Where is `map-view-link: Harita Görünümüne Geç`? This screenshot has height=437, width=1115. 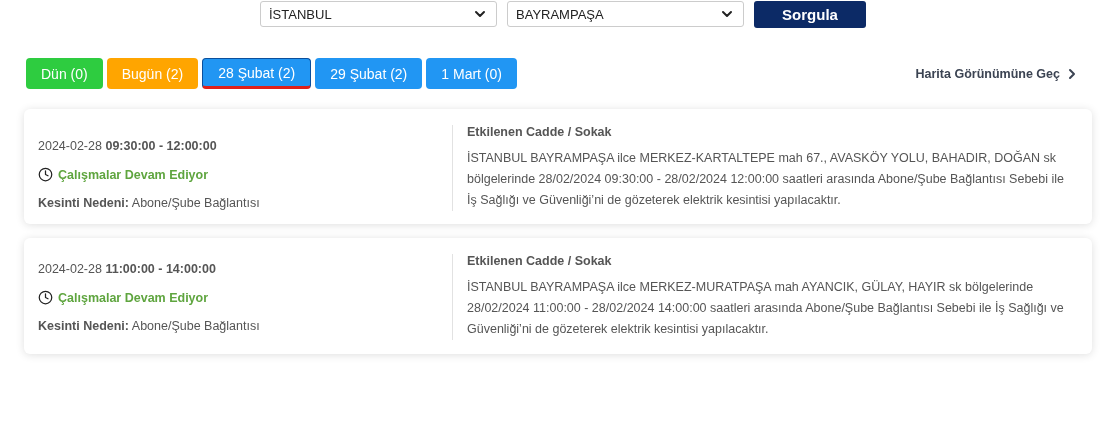 map-view-link: Harita Görünümüne Geç is located at coordinates (997, 73).